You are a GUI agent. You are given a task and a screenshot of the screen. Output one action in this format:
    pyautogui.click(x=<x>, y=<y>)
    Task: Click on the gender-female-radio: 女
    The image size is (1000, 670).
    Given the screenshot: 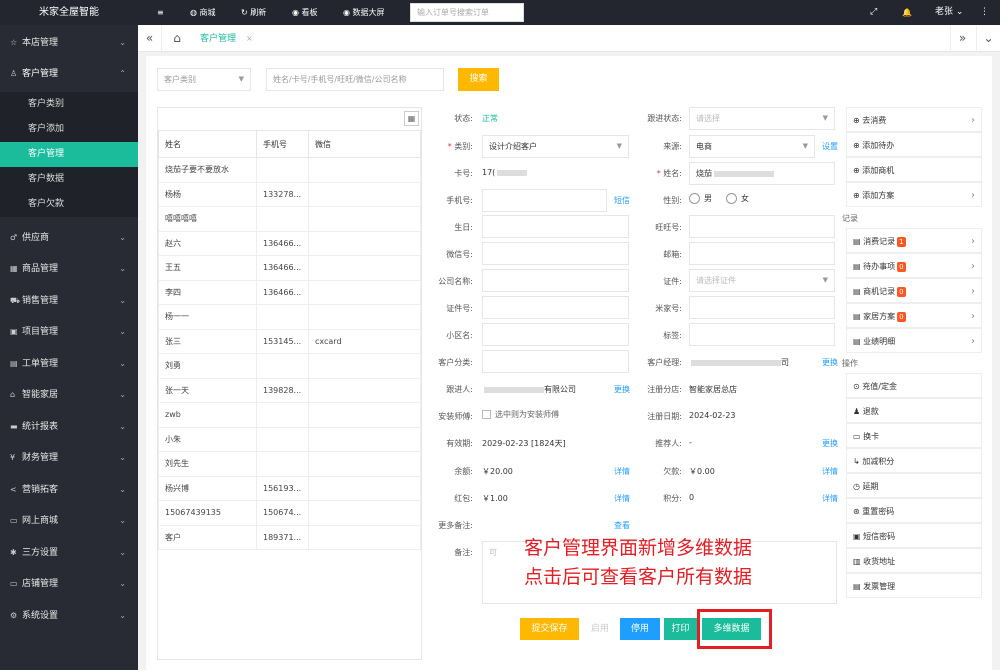 What is the action you would take?
    pyautogui.click(x=737, y=198)
    